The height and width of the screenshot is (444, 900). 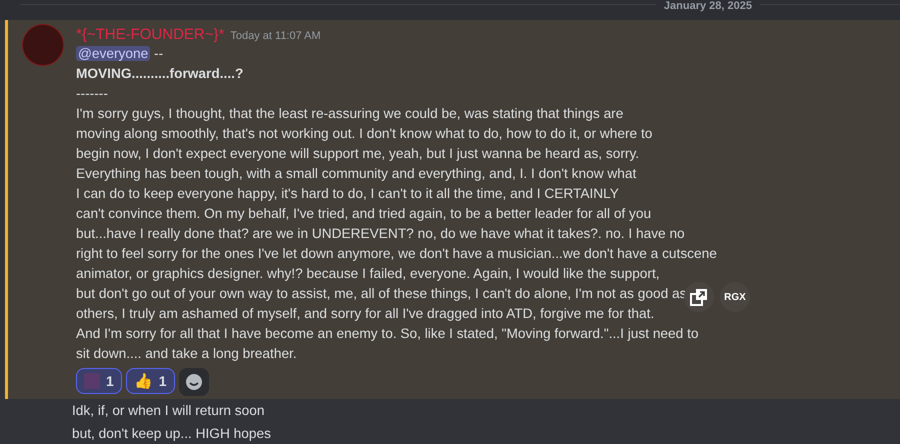 I want to click on reaction-image, so click(x=92, y=381).